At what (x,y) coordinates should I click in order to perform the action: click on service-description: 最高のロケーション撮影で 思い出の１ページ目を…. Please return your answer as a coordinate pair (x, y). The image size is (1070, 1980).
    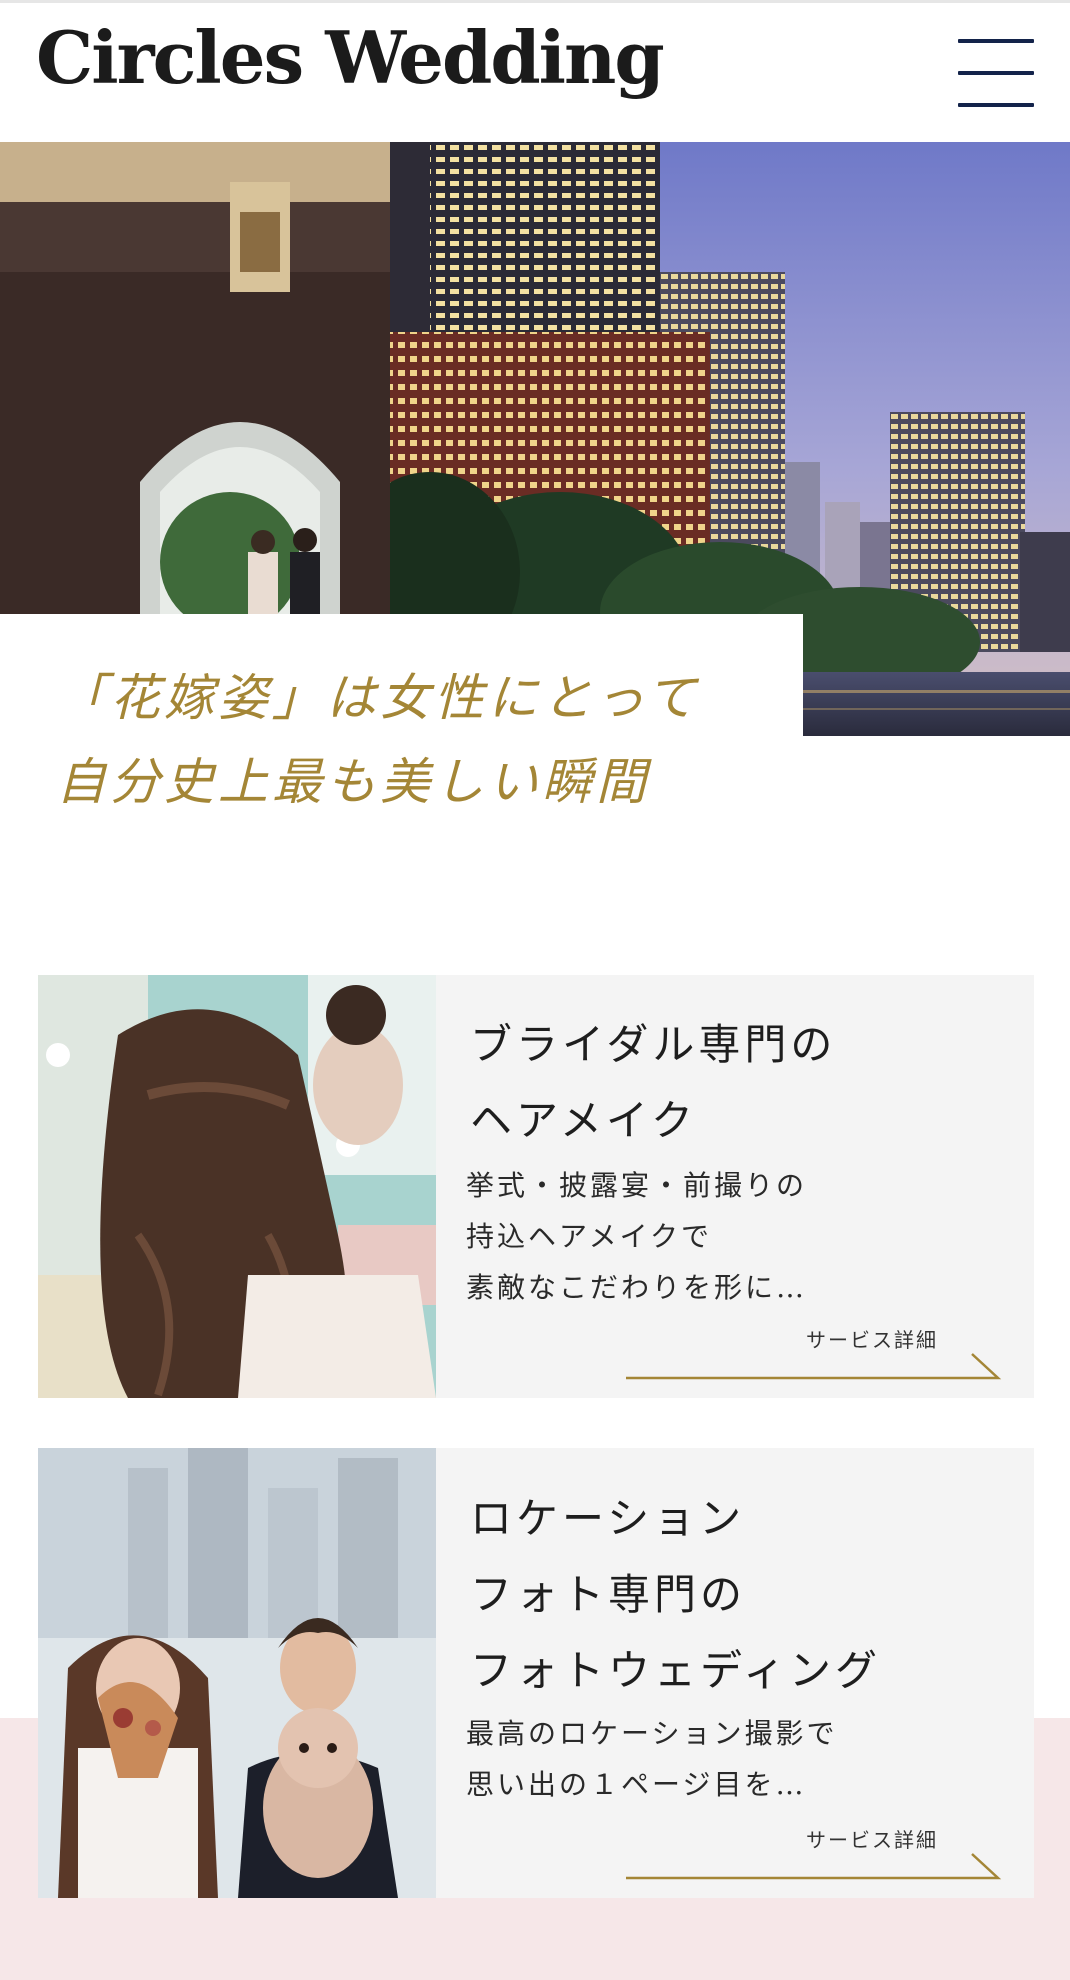
    Looking at the image, I should click on (651, 1759).